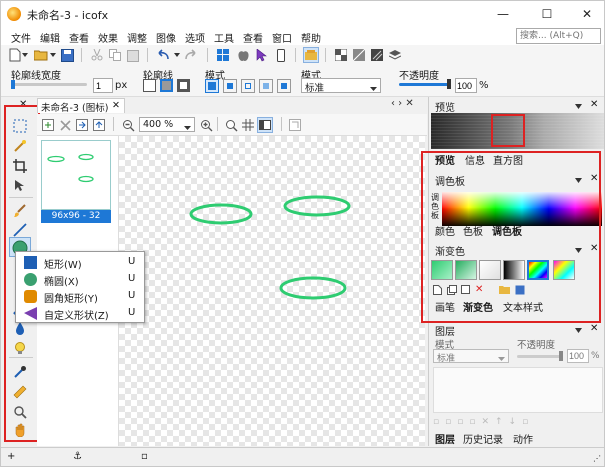  What do you see at coordinates (248, 86) in the screenshot?
I see `mode-outline-button` at bounding box center [248, 86].